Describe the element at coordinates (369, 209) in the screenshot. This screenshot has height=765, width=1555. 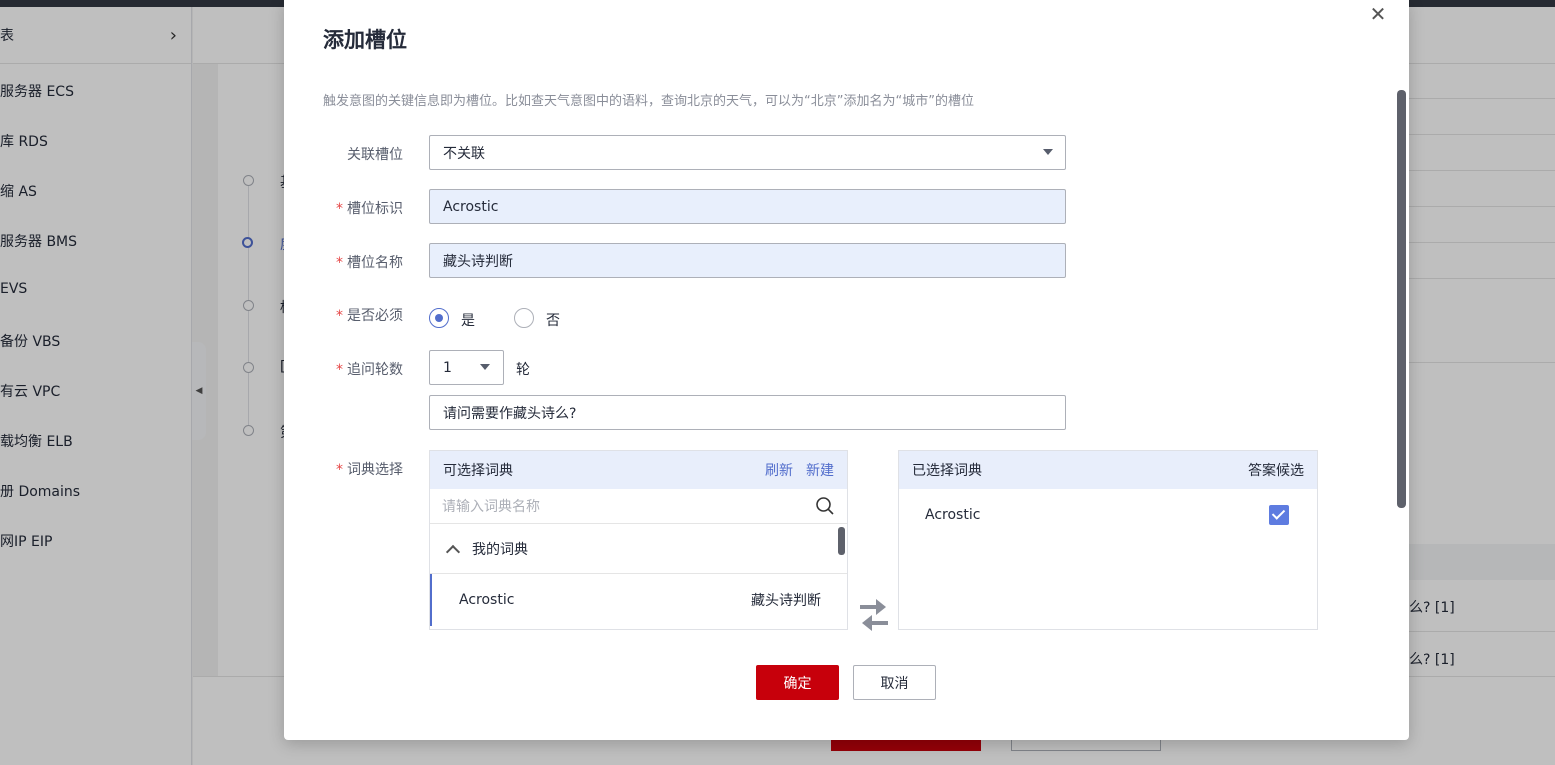
I see `slot-id-label: * 槽位标识` at that location.